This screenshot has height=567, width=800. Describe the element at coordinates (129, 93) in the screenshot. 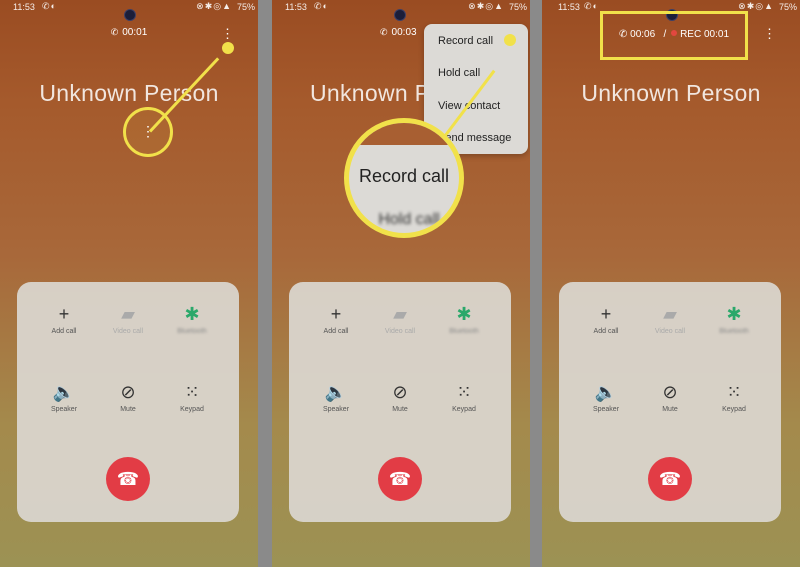

I see `caller-name: Unknown Person` at that location.